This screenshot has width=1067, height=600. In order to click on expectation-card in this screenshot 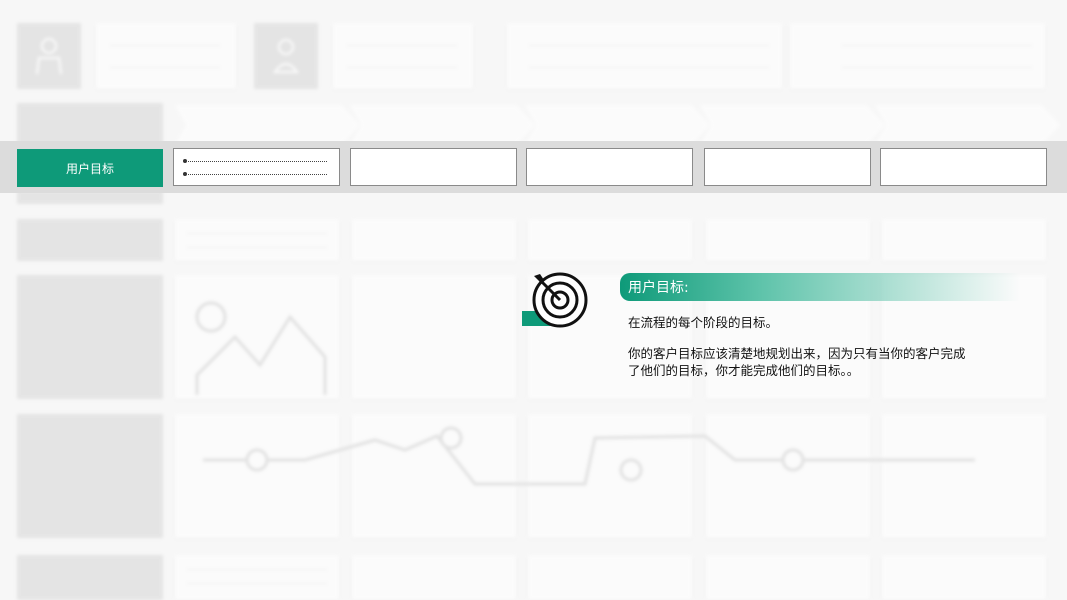, I will do `click(917, 56)`.